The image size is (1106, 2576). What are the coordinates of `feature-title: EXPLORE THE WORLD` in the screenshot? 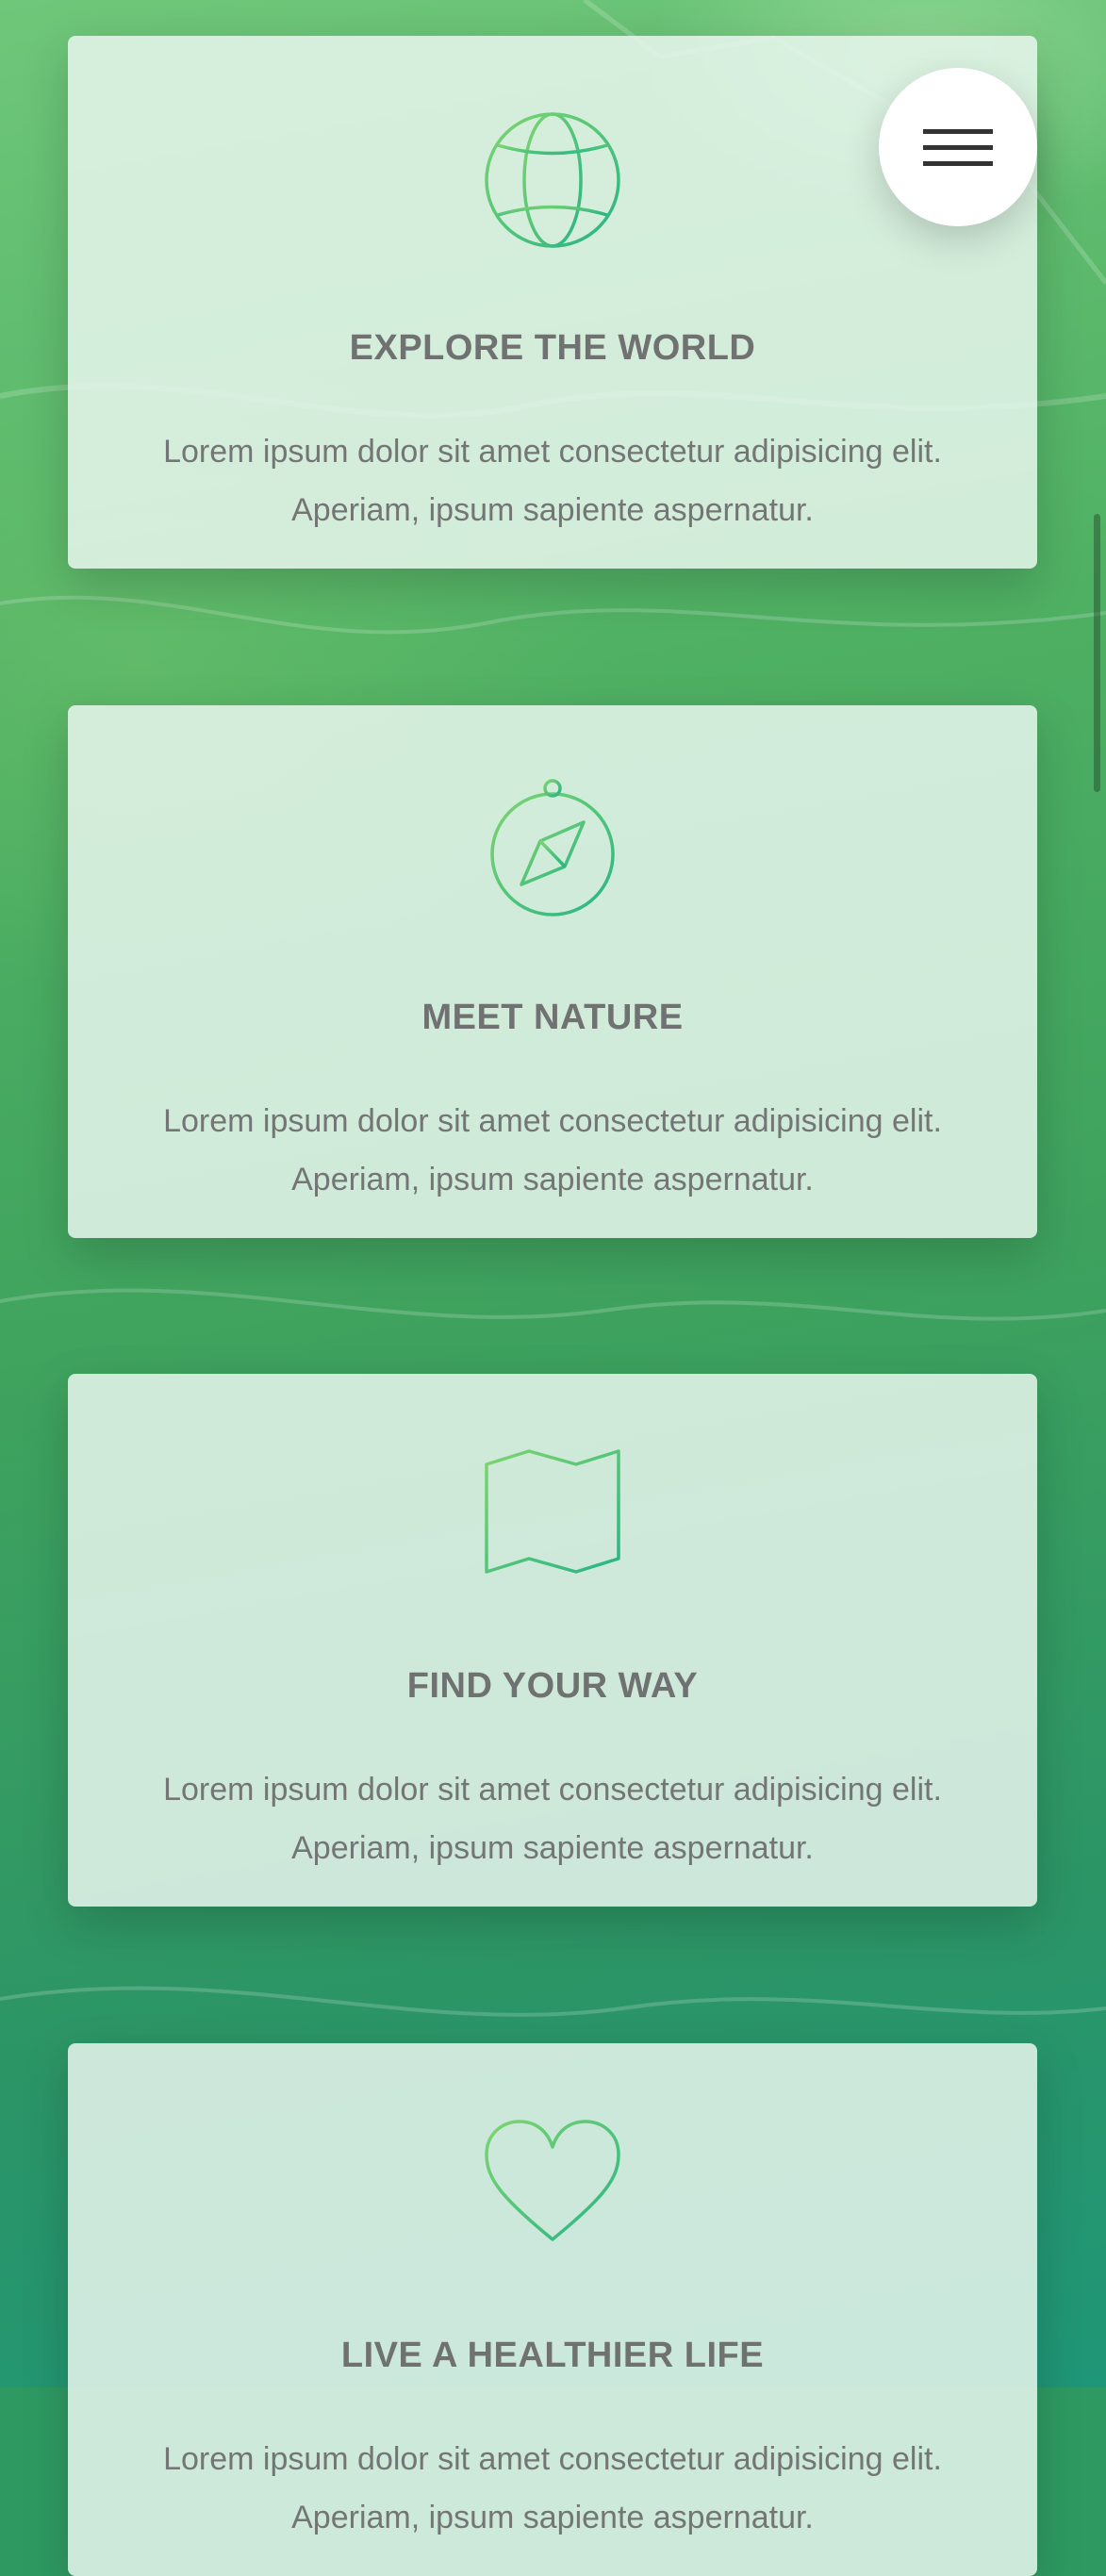 It's located at (552, 348).